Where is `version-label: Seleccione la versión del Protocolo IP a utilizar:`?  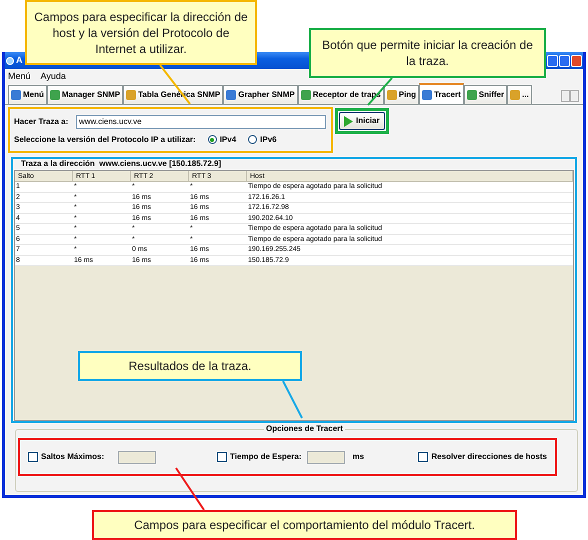
version-label: Seleccione la versión del Protocolo IP a utilizar: is located at coordinates (105, 140).